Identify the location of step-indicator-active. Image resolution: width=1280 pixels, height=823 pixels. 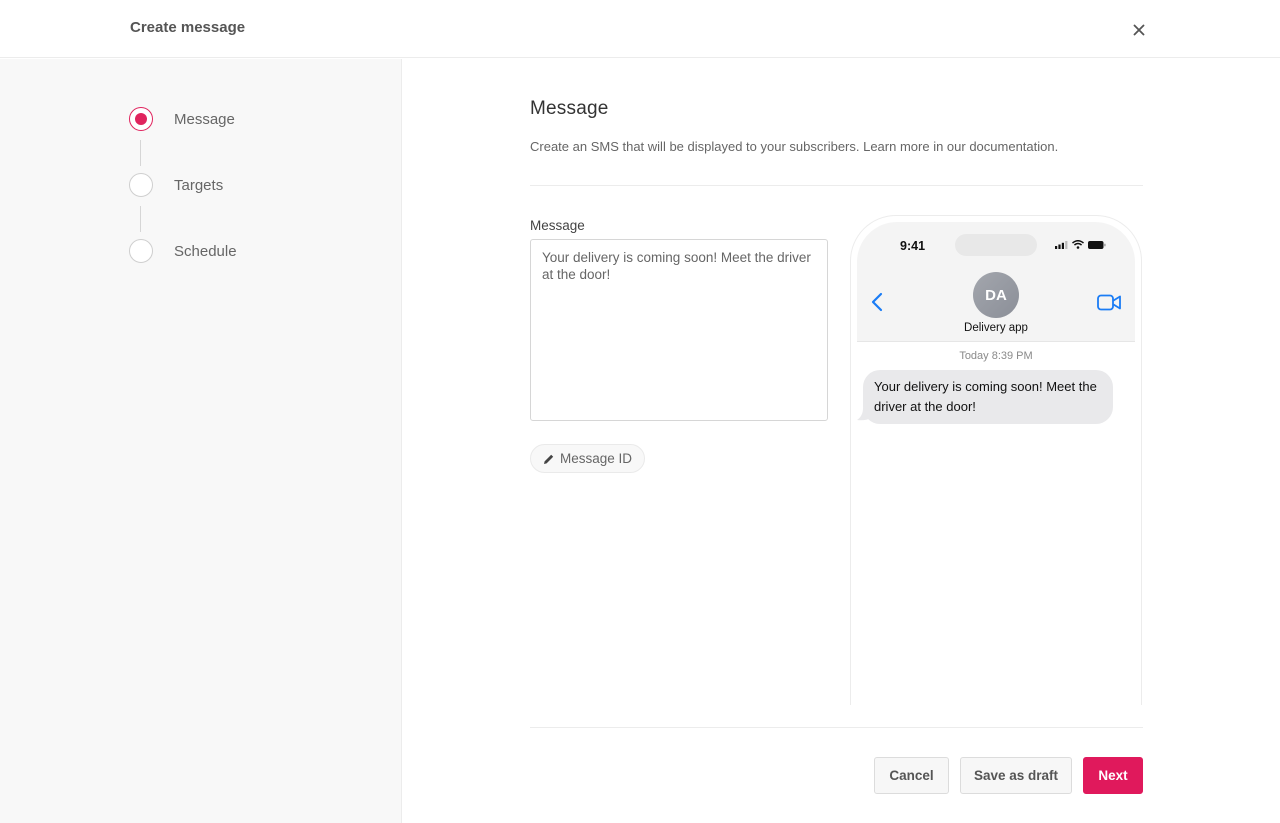
(141, 119).